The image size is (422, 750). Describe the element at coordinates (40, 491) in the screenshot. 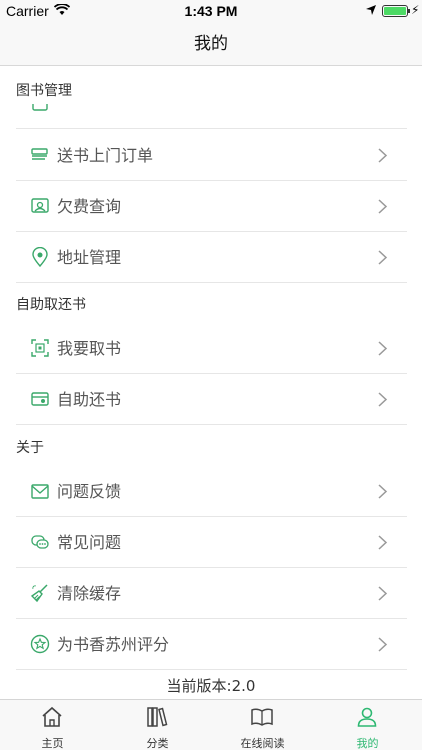

I see `feedback-mail-icon` at that location.